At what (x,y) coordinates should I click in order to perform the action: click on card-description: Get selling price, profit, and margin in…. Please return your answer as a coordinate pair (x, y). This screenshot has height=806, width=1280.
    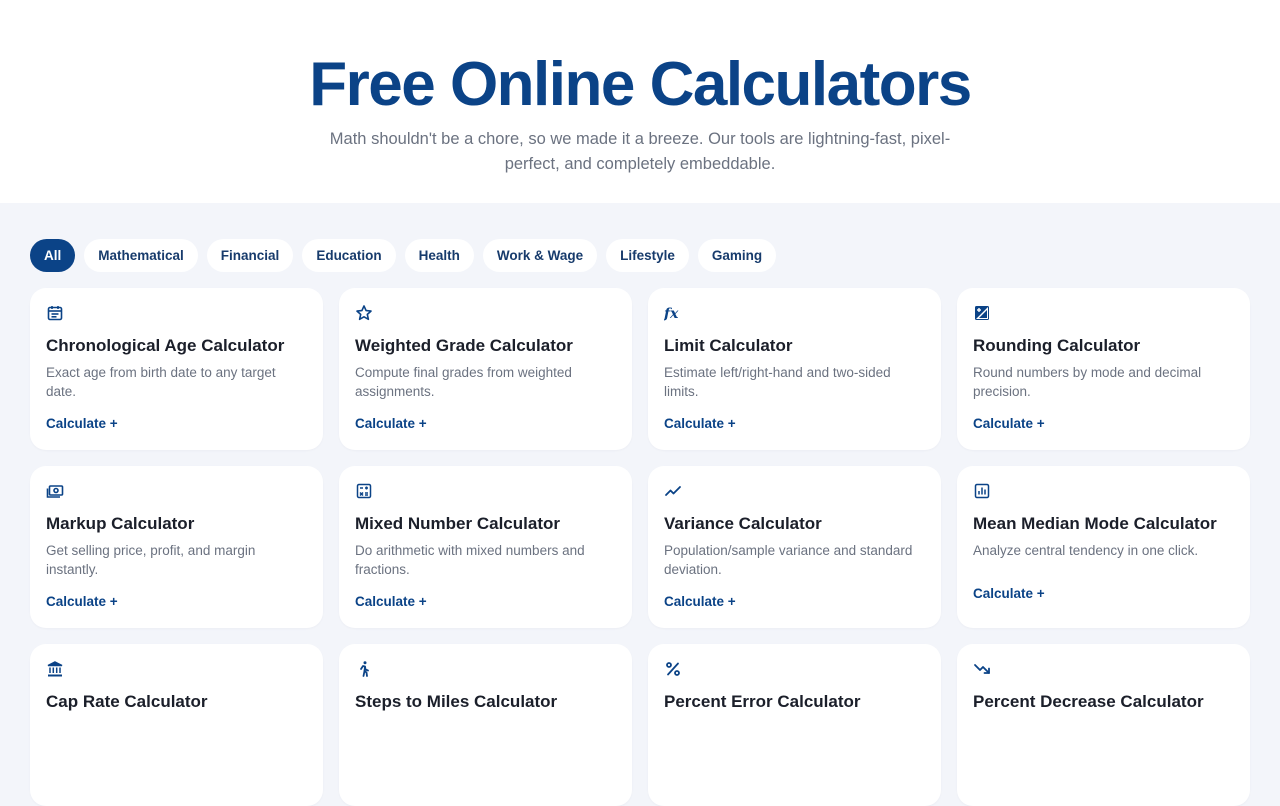
    Looking at the image, I should click on (151, 560).